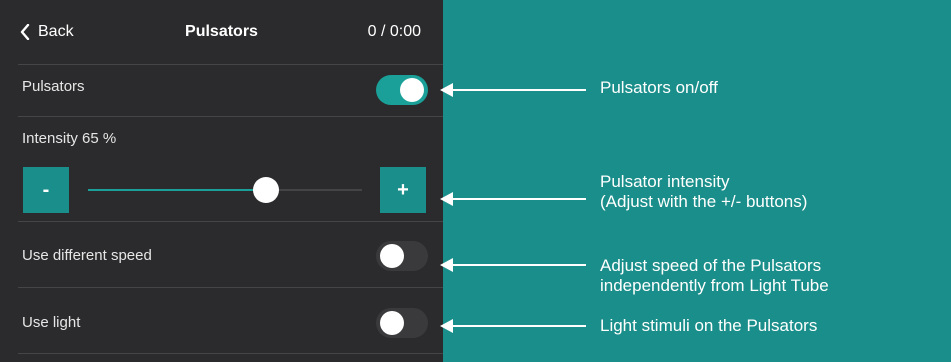 The height and width of the screenshot is (362, 951). I want to click on pulsators-toggle, so click(402, 90).